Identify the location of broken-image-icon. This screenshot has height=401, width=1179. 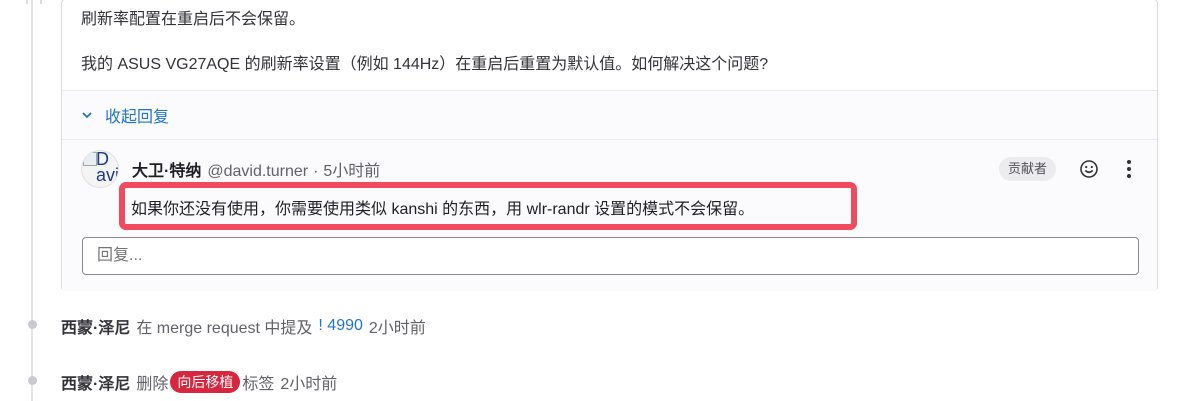
(90, 159).